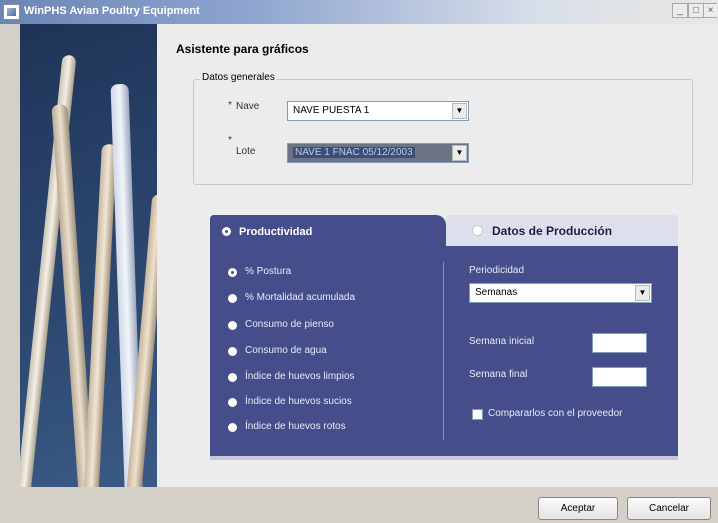  I want to click on wizard-title: Asistente para gráficos, so click(242, 49).